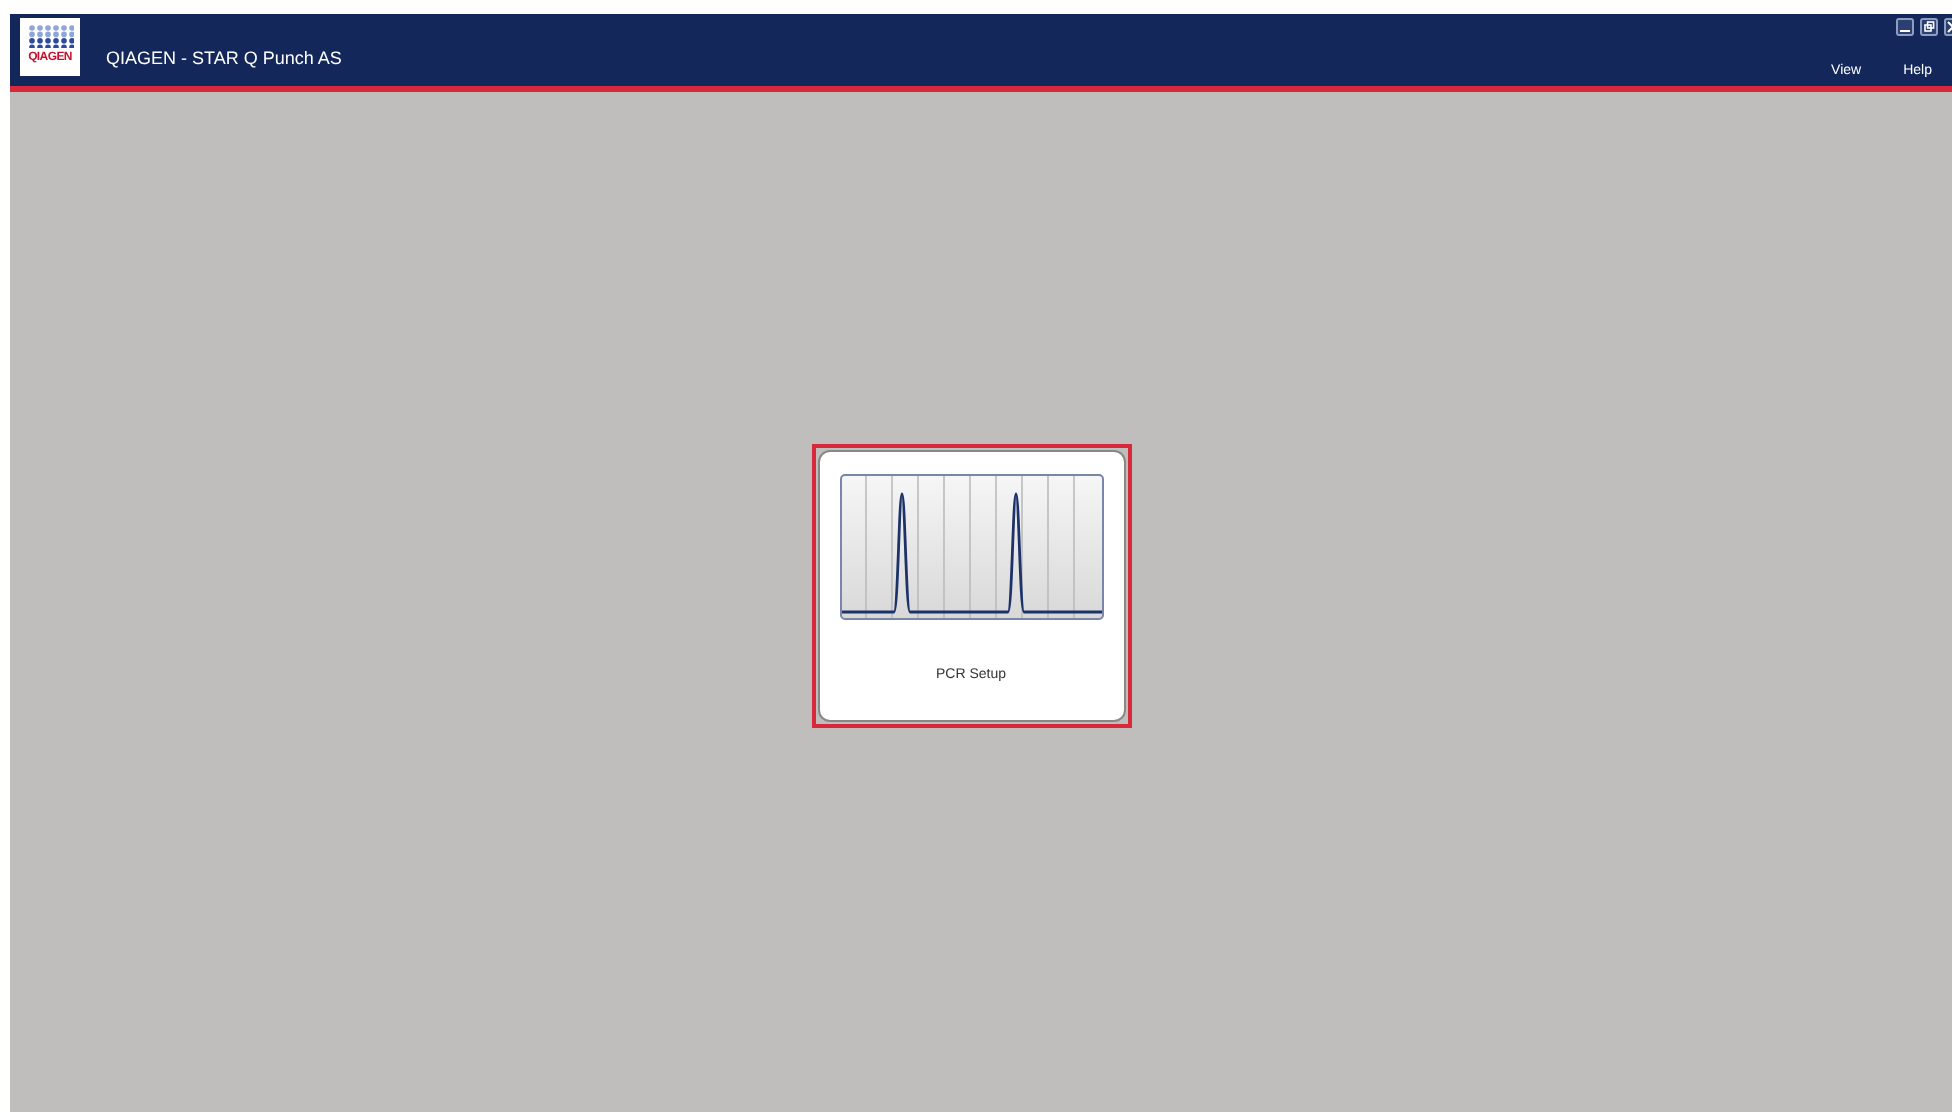 Image resolution: width=1952 pixels, height=1112 pixels. I want to click on restore-icon, so click(1929, 27).